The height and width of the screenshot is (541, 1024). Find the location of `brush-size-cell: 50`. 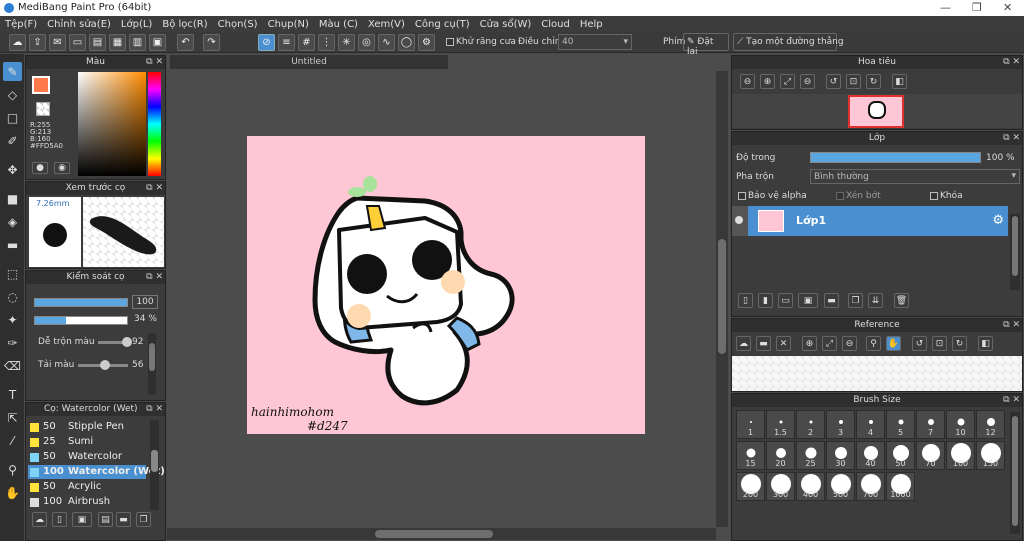

brush-size-cell: 50 is located at coordinates (900, 455).